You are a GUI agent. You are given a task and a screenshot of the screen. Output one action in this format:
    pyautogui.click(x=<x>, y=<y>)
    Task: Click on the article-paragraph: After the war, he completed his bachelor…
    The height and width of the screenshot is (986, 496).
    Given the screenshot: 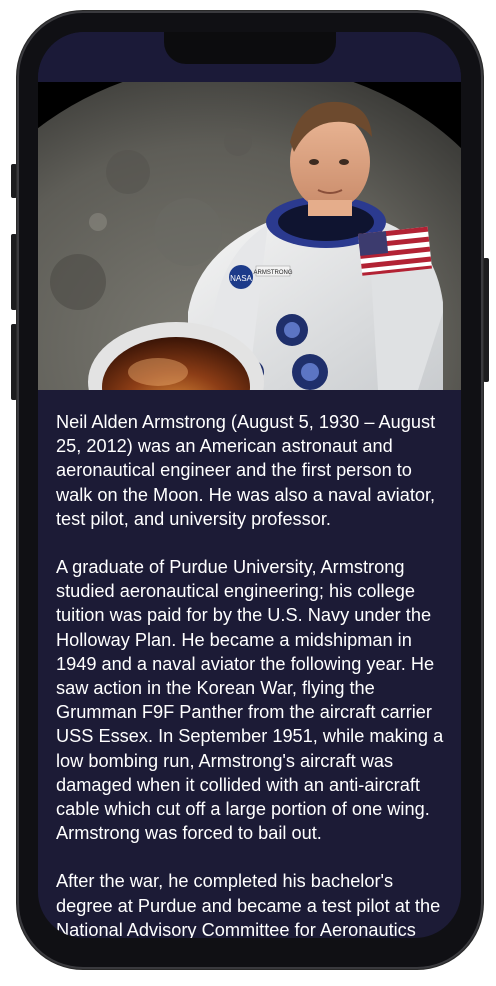 What is the action you would take?
    pyautogui.click(x=248, y=904)
    